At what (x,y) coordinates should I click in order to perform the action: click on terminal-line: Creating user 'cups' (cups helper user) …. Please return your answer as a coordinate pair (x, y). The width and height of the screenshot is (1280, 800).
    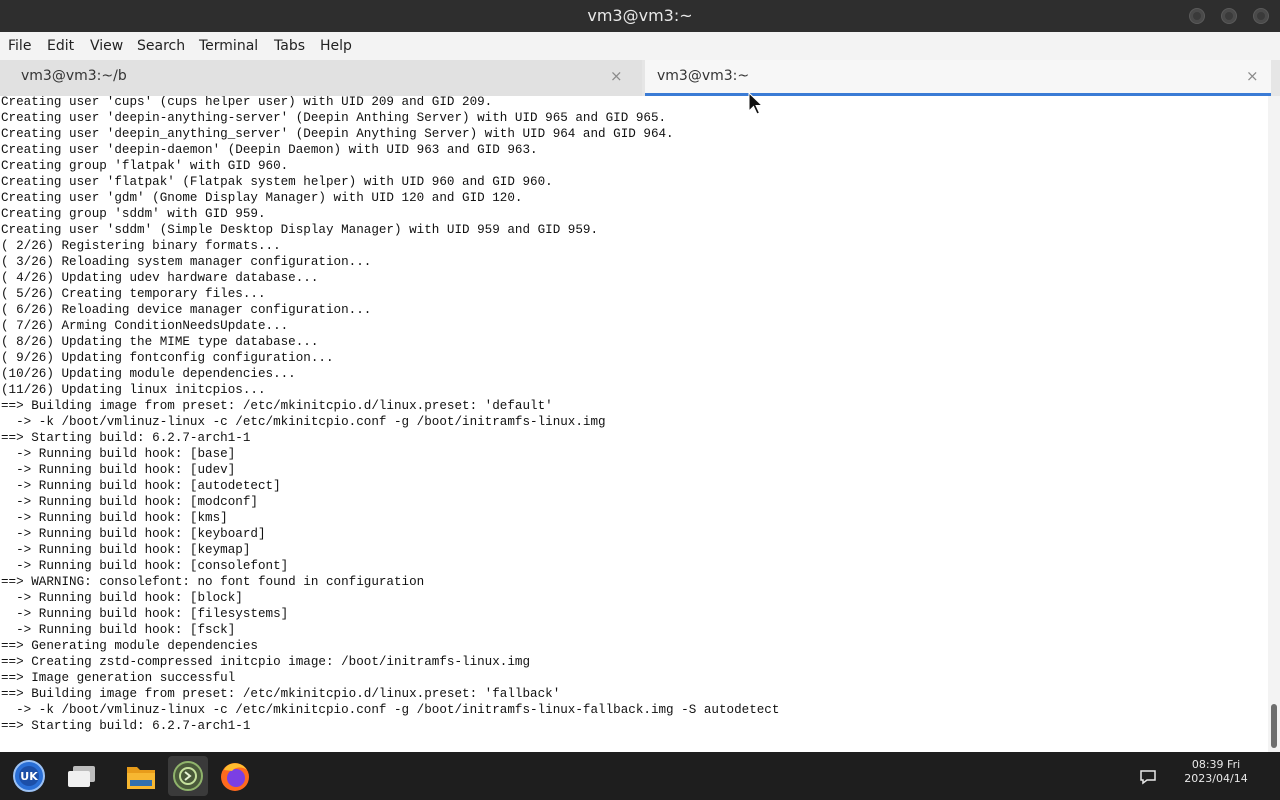
    Looking at the image, I should click on (247, 102).